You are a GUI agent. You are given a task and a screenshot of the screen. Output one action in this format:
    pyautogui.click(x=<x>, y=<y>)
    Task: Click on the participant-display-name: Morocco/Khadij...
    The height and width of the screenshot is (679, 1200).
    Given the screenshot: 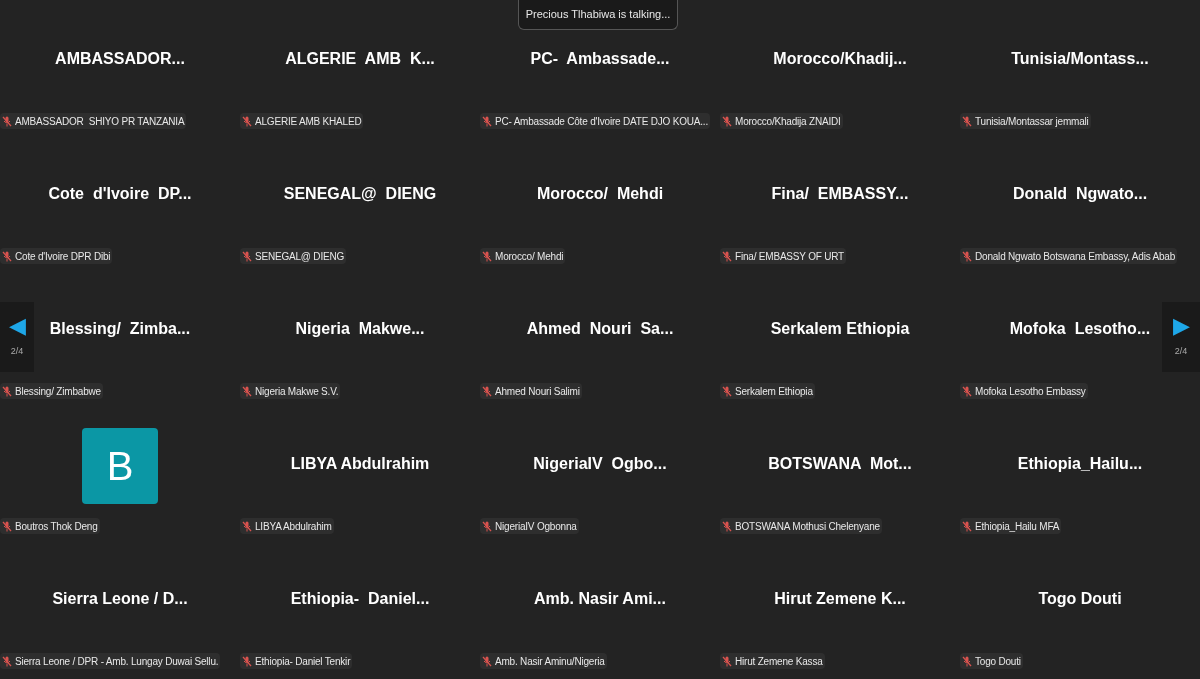 What is the action you would take?
    pyautogui.click(x=840, y=58)
    